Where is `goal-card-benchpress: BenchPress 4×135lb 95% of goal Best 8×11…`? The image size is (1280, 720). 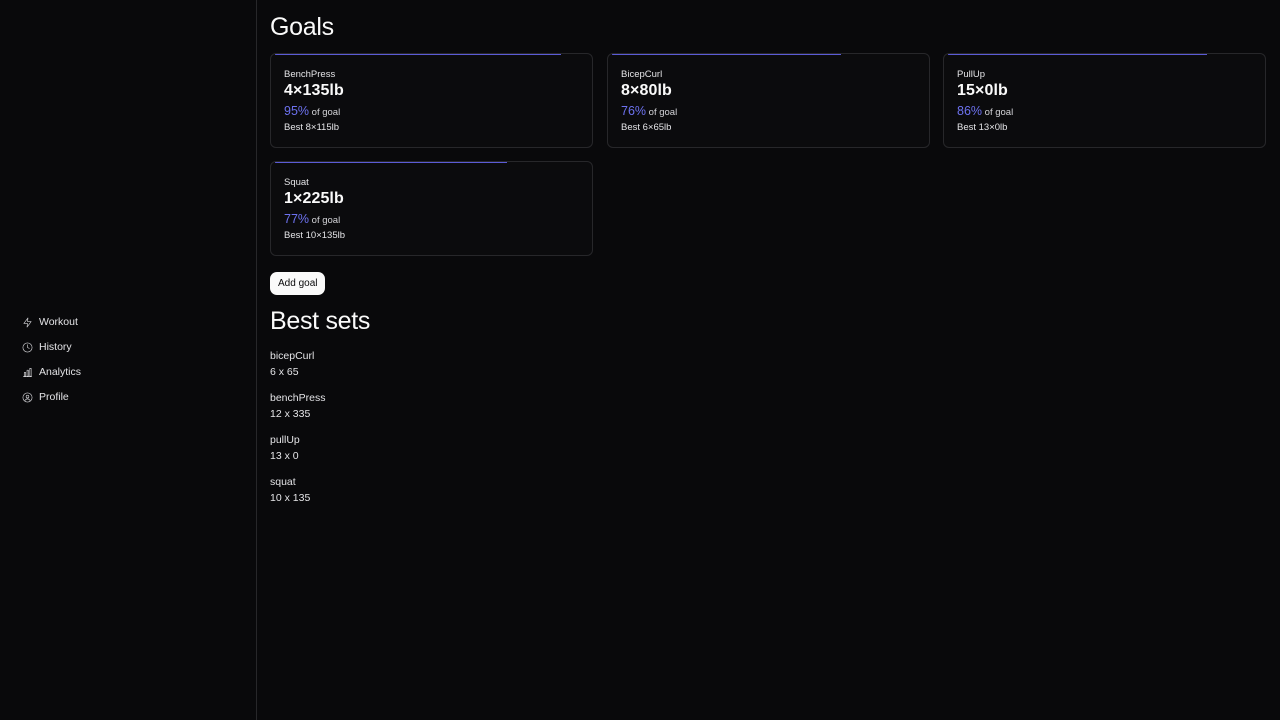
goal-card-benchpress: BenchPress 4×135lb 95% of goal Best 8×11… is located at coordinates (431, 100).